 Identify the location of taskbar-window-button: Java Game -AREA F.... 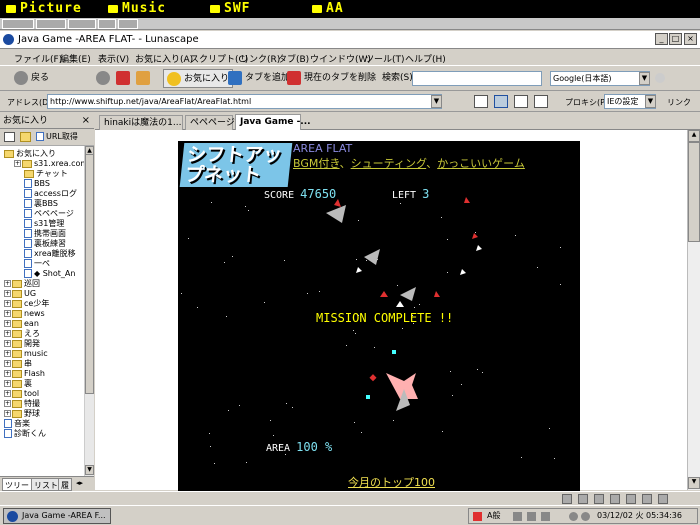
(57, 516).